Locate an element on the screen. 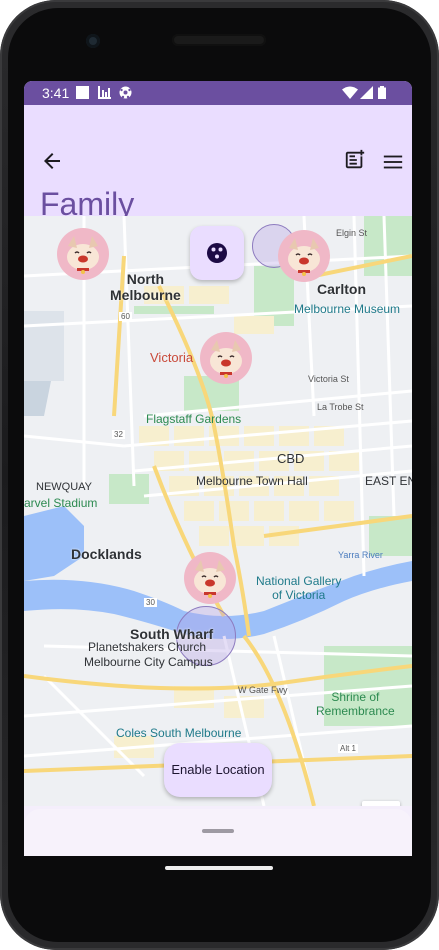  label-carlton: Carlton is located at coordinates (341, 289).